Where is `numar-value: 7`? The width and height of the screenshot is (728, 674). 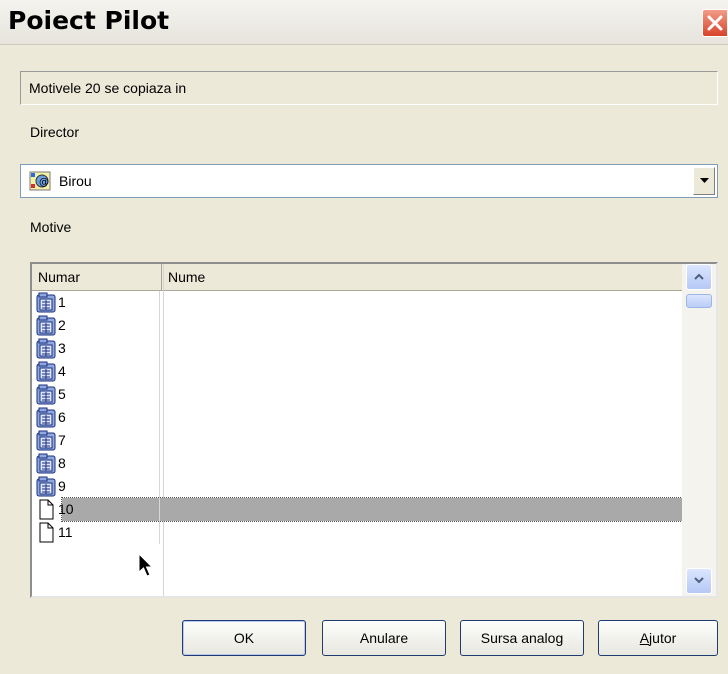
numar-value: 7 is located at coordinates (62, 440).